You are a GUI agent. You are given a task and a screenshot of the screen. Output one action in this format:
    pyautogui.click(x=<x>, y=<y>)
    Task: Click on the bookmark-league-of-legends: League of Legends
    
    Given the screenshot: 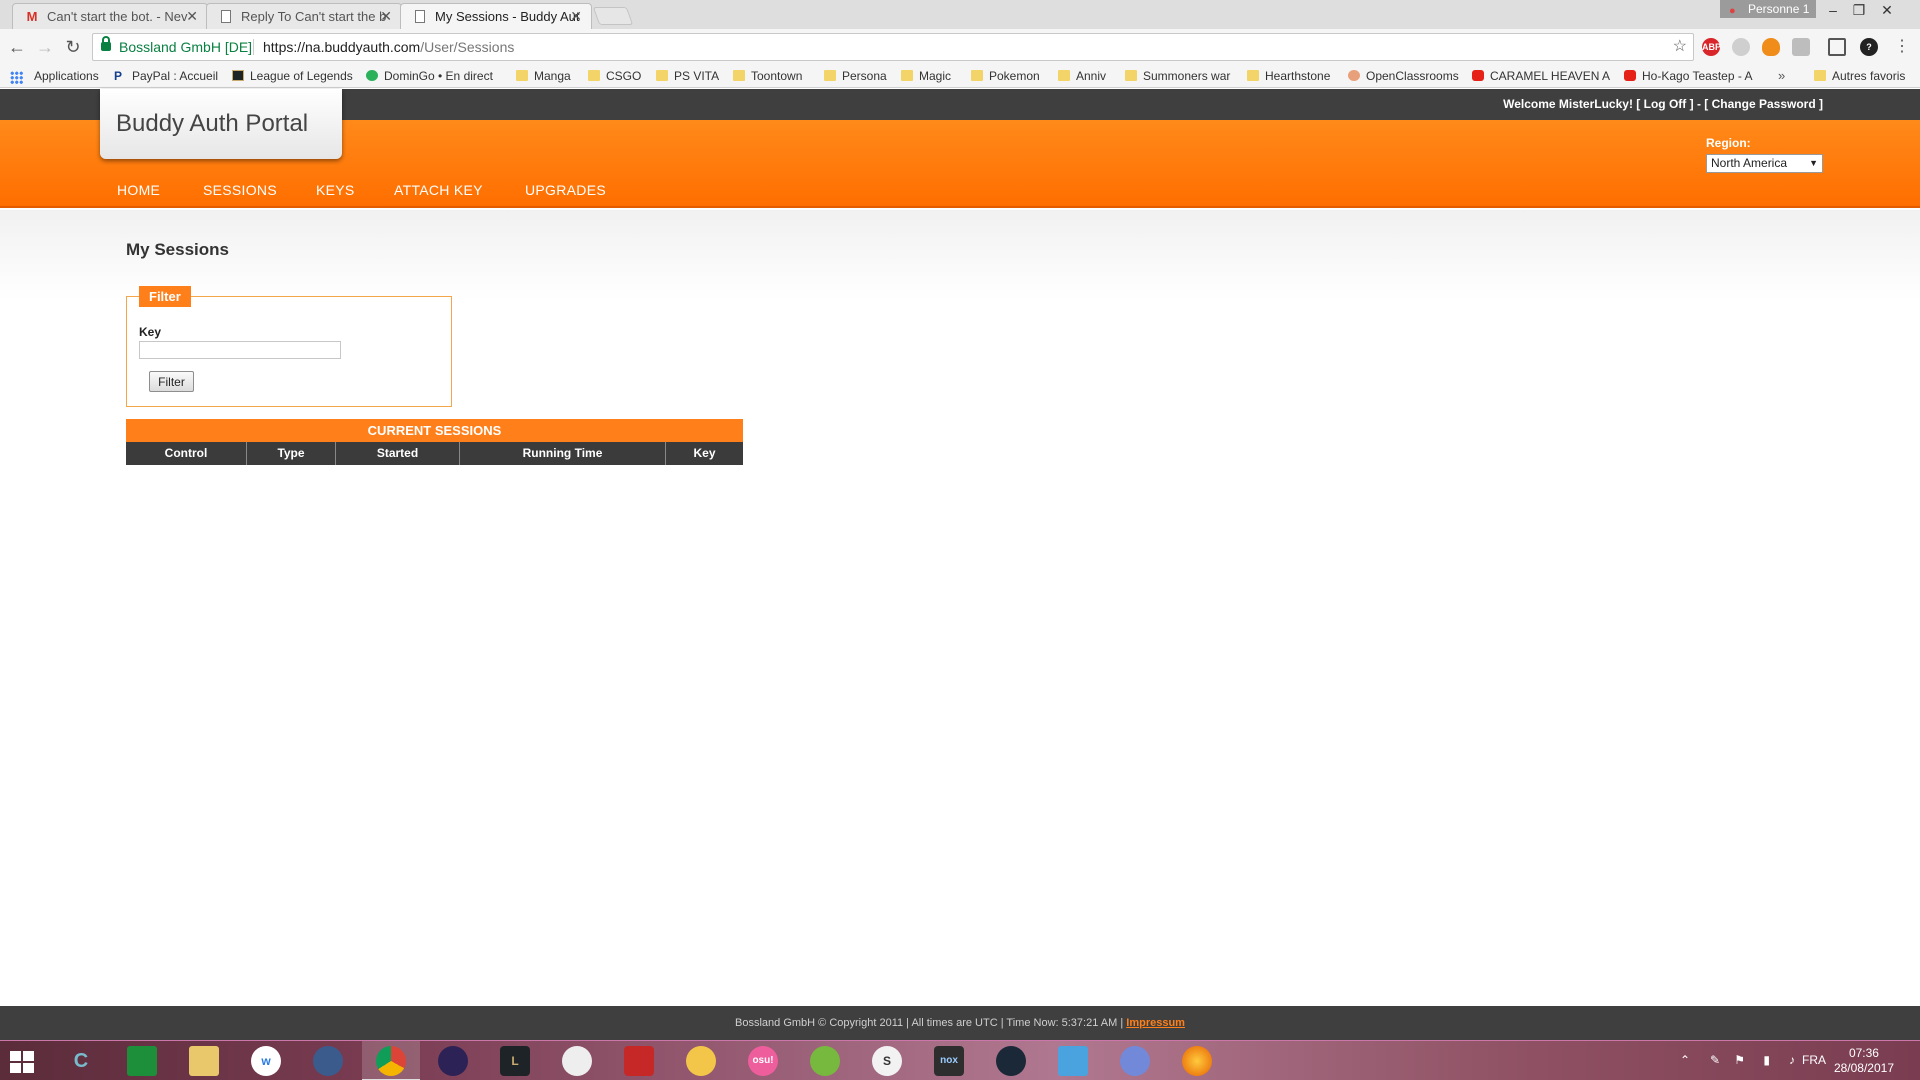 What is the action you would take?
    pyautogui.click(x=292, y=76)
    